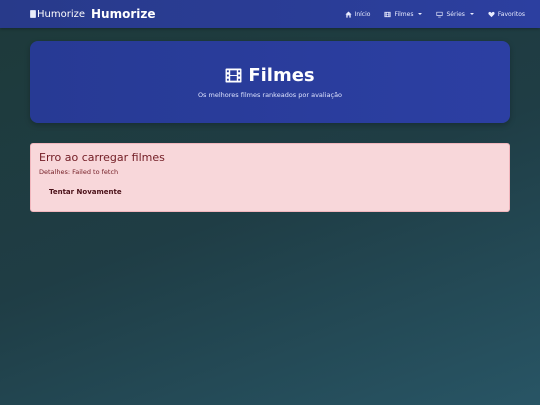 This screenshot has width=540, height=405. I want to click on nav-link-label: Séries, so click(455, 14).